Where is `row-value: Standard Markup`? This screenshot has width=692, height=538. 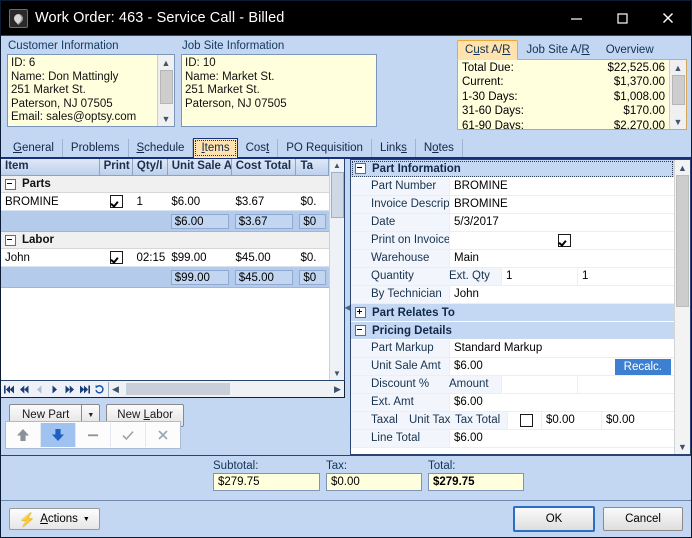
row-value: Standard Markup is located at coordinates (561, 348).